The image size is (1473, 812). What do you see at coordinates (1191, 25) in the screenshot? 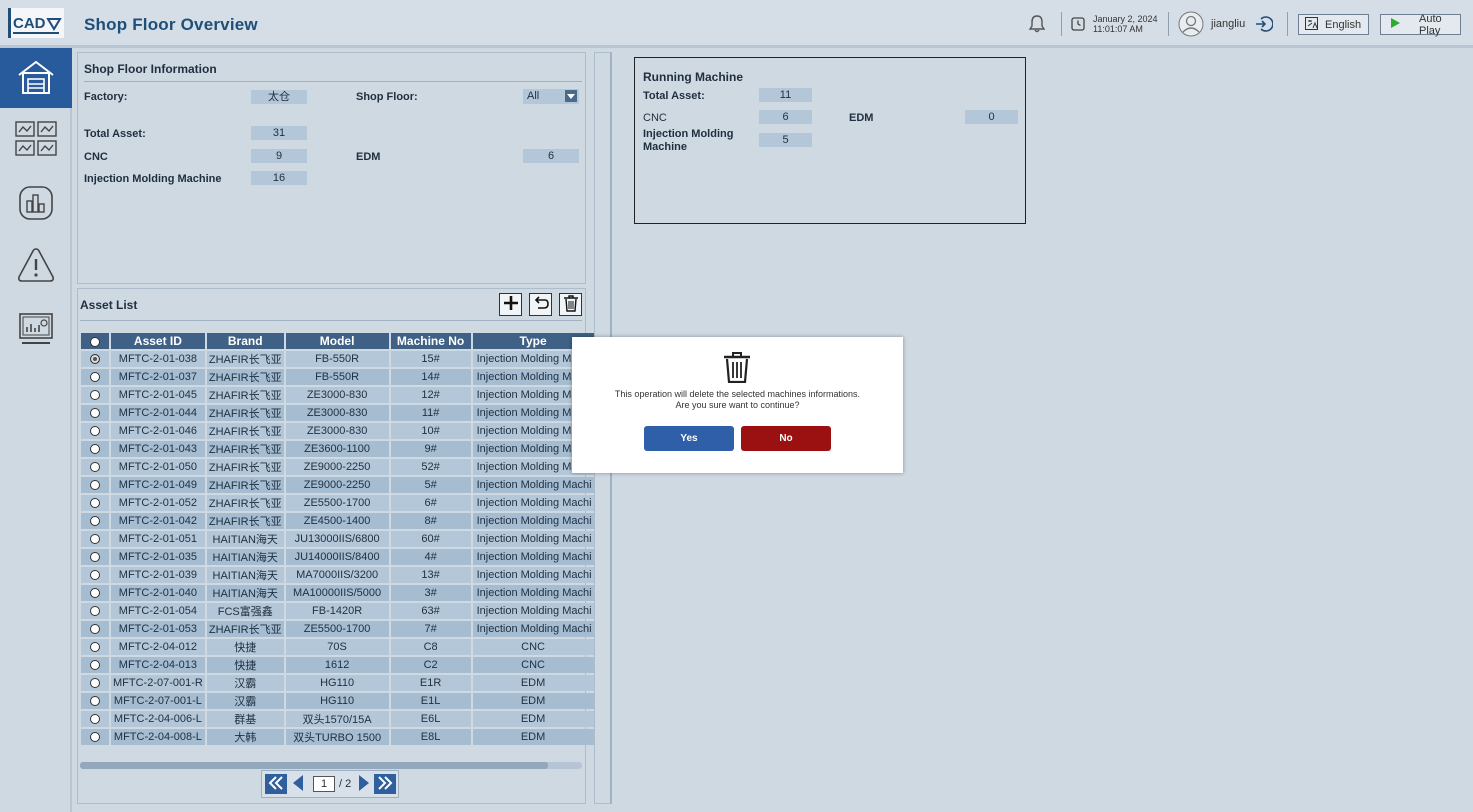
I see `avatar-icon` at bounding box center [1191, 25].